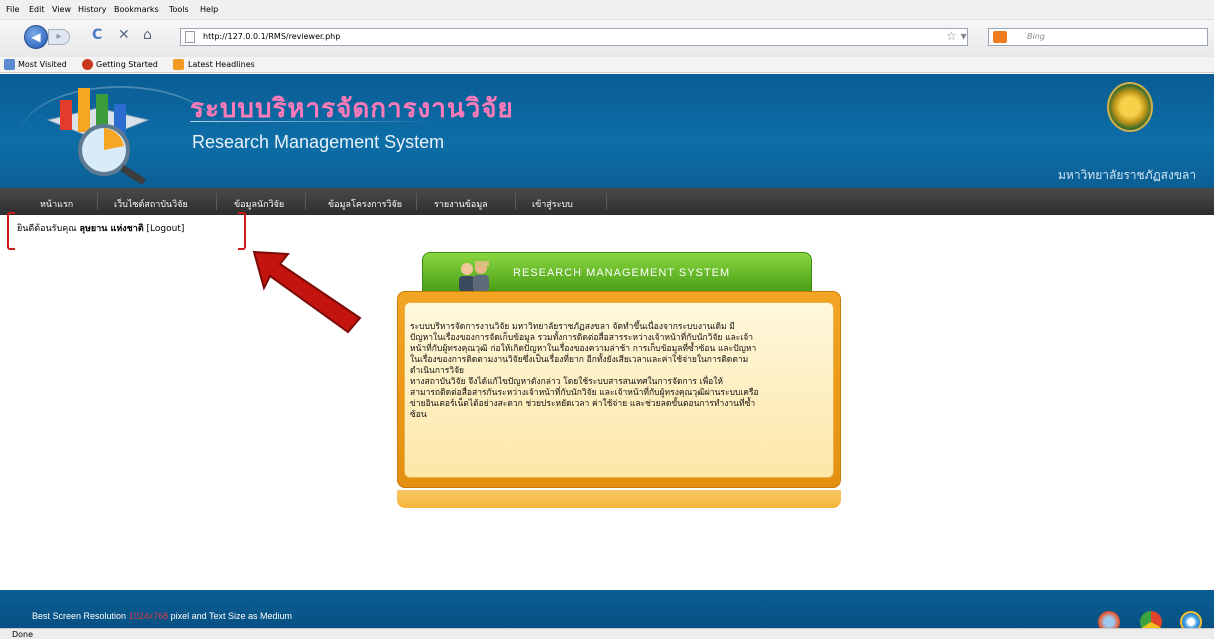 Image resolution: width=1214 pixels, height=639 pixels. What do you see at coordinates (190, 37) in the screenshot?
I see `page-icon` at bounding box center [190, 37].